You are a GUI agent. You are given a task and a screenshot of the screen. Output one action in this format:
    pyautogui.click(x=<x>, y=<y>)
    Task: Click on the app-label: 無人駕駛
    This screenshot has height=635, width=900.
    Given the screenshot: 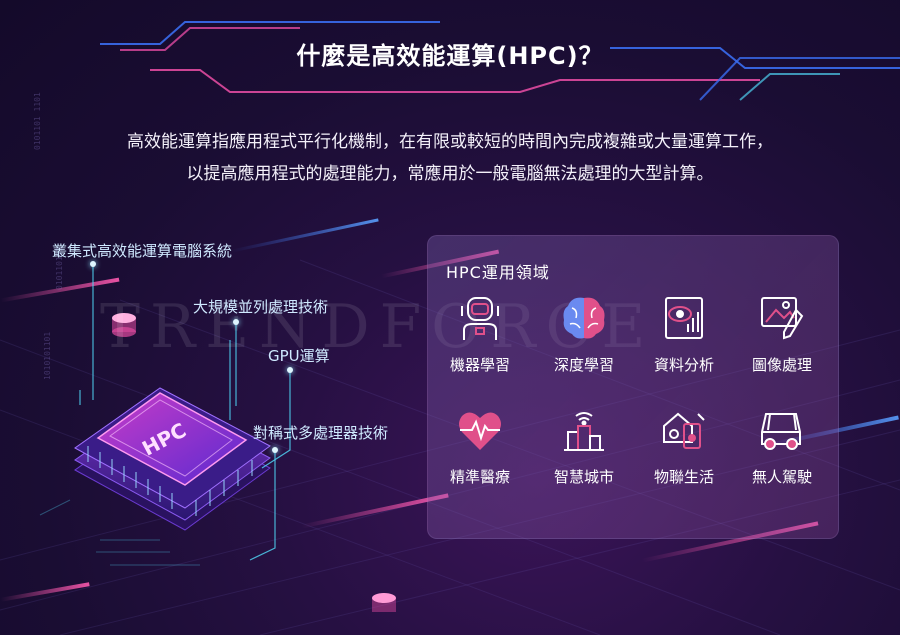 What is the action you would take?
    pyautogui.click(x=781, y=477)
    